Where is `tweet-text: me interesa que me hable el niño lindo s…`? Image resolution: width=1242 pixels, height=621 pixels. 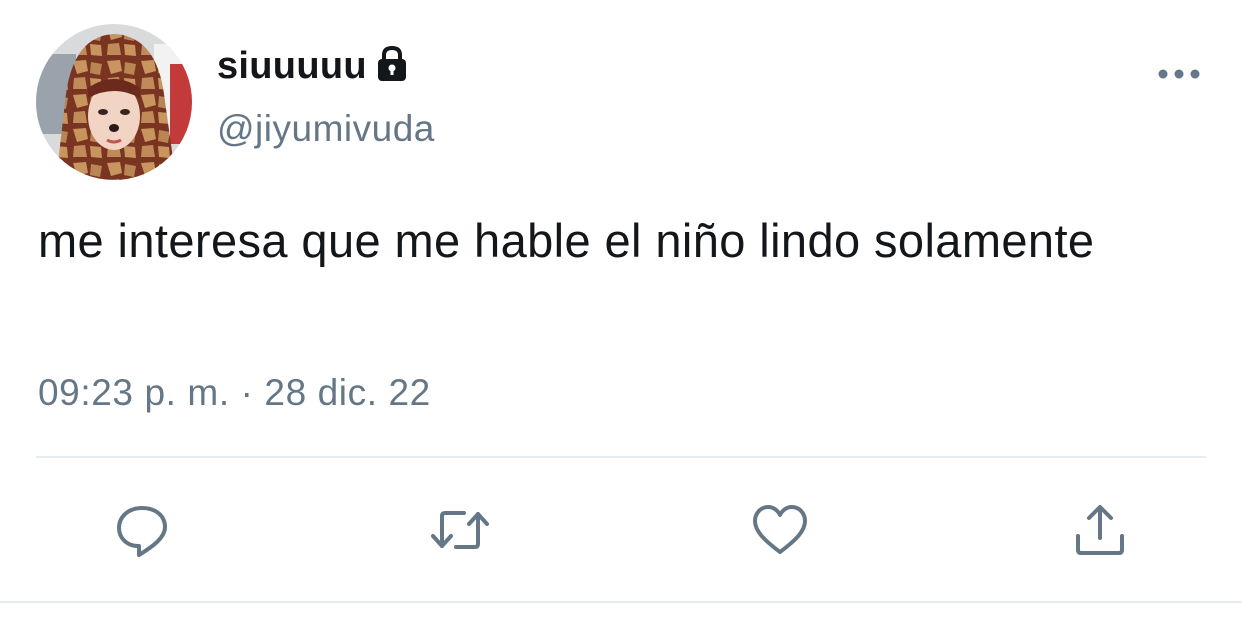
tweet-text: me interesa que me hable el niño lindo s… is located at coordinates (566, 240).